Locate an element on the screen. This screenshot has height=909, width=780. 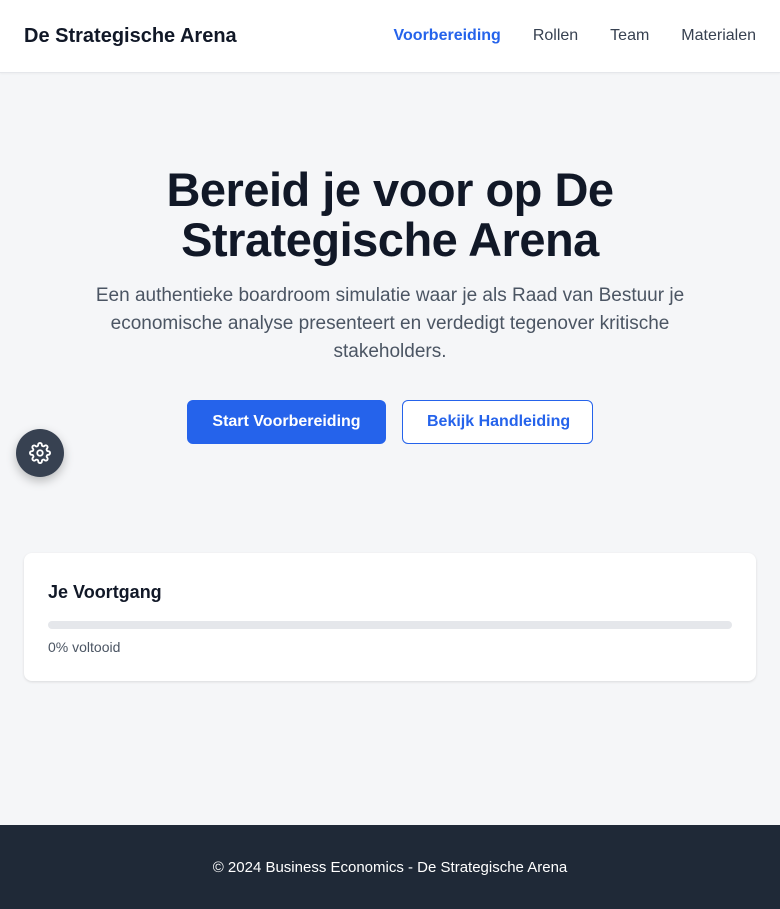
nav-link-materialen: Materialen is located at coordinates (718, 36).